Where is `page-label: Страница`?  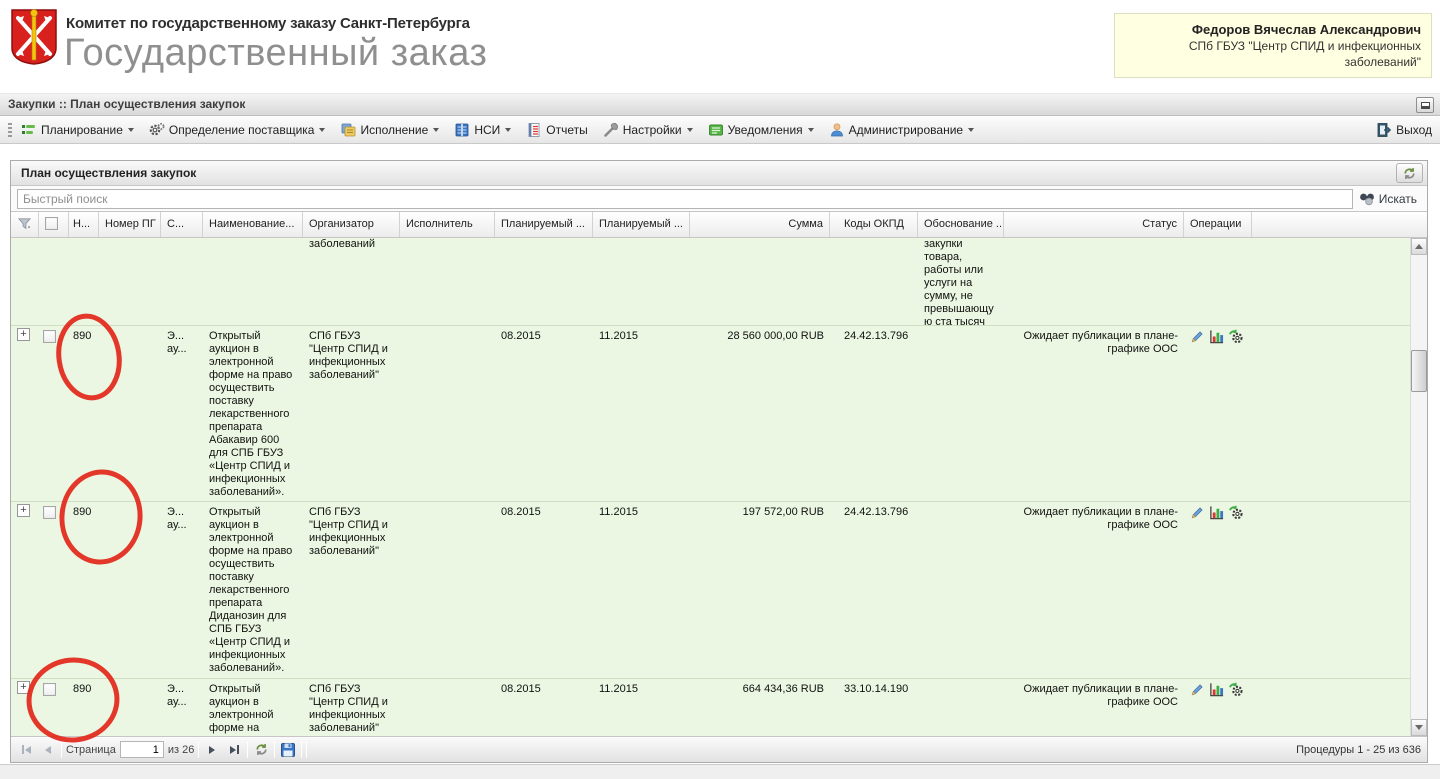 page-label: Страница is located at coordinates (91, 749).